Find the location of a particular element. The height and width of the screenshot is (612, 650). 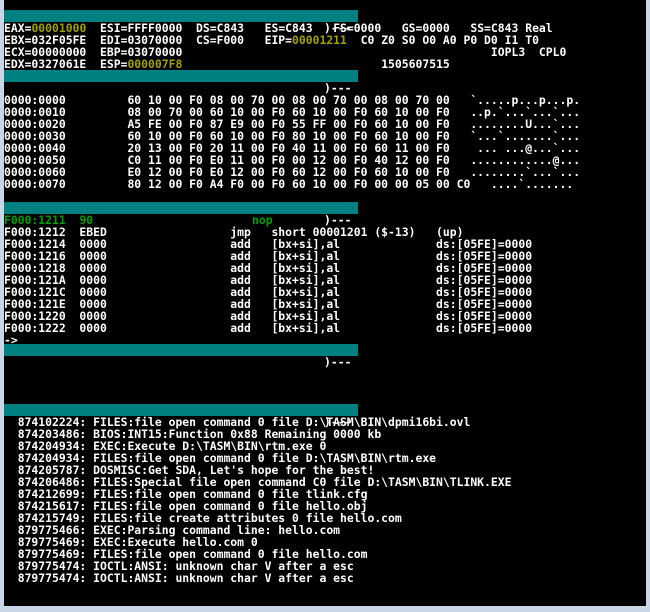

variable-overview-header: ---(Variable Overview)--- is located at coordinates (181, 356).